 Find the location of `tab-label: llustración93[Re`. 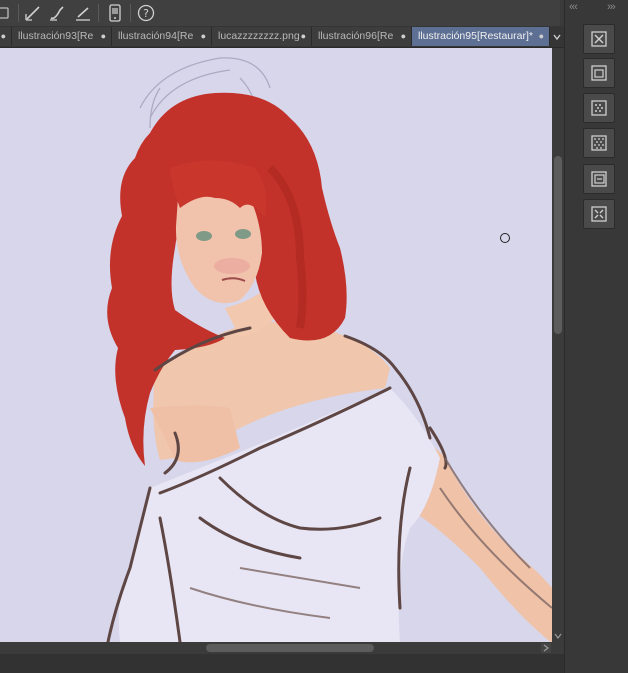

tab-label: llustración93[Re is located at coordinates (56, 36).